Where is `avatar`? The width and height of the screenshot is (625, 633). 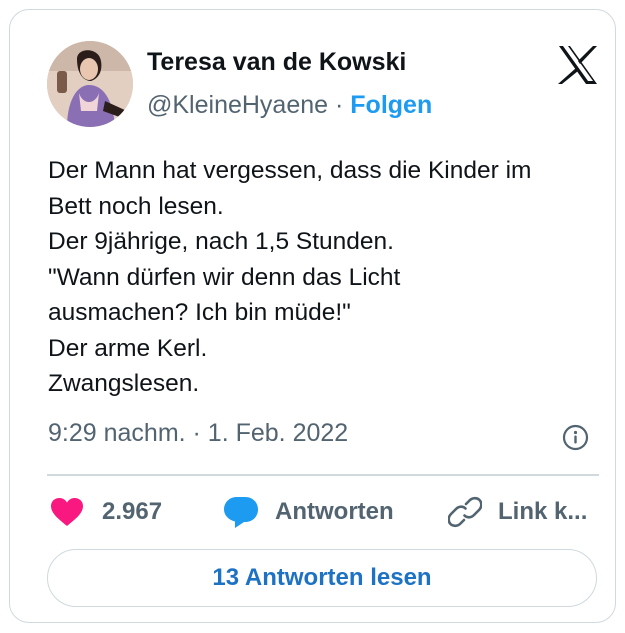
avatar is located at coordinates (90, 84).